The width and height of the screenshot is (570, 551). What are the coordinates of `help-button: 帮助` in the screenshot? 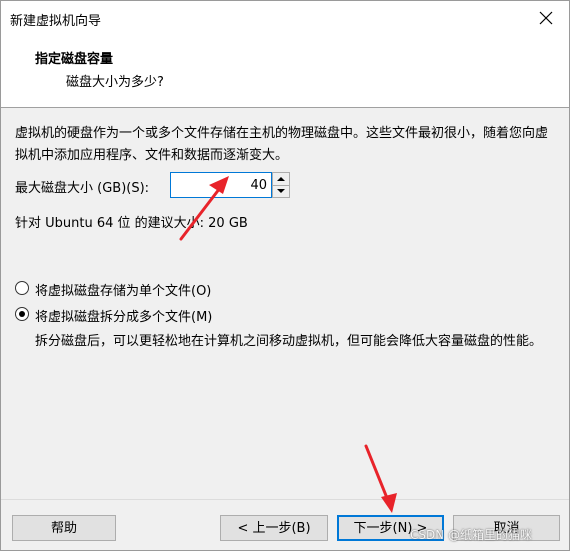 It's located at (64, 528).